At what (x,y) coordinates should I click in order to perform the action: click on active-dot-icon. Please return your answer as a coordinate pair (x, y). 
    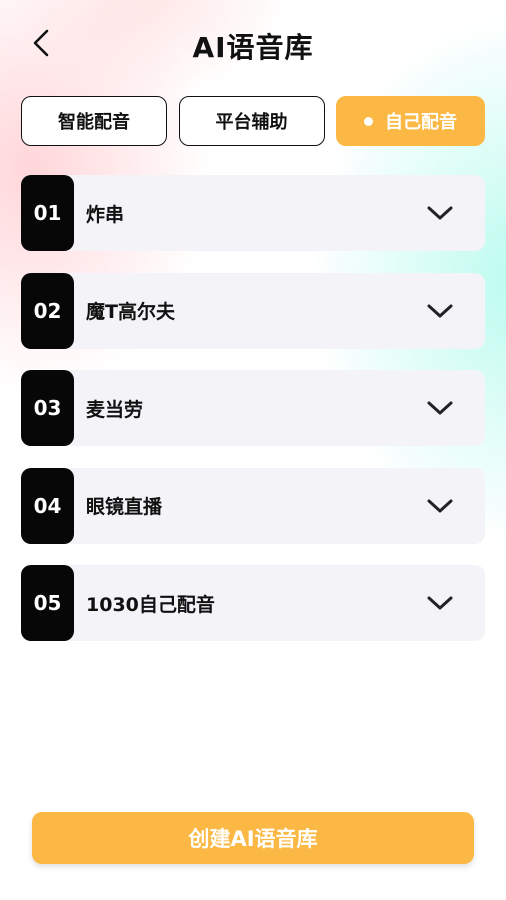
    Looking at the image, I should click on (368, 121).